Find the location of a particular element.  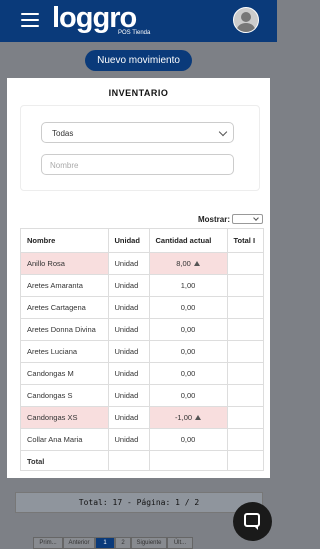

column-header-total: Total I is located at coordinates (245, 241).